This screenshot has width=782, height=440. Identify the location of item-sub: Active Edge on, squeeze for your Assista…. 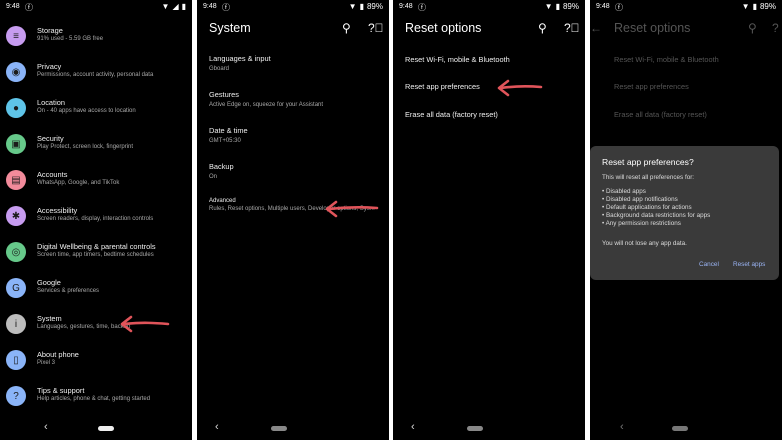
(266, 105).